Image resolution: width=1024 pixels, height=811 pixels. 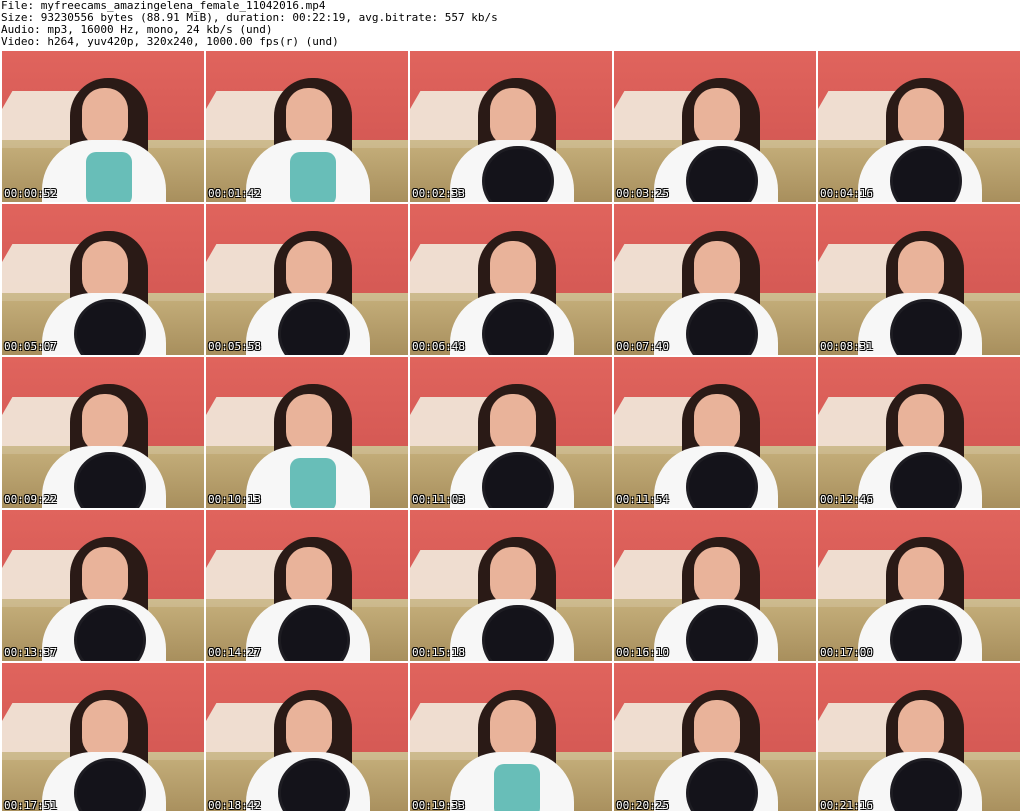 I want to click on thumbnail: 00:11:54, so click(x=715, y=432).